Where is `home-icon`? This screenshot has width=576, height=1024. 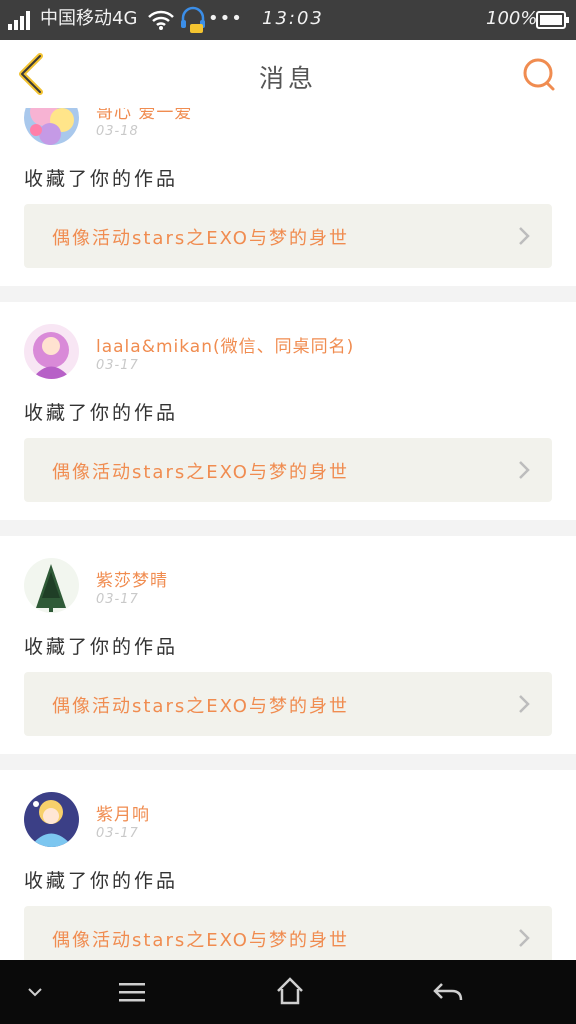 home-icon is located at coordinates (290, 991).